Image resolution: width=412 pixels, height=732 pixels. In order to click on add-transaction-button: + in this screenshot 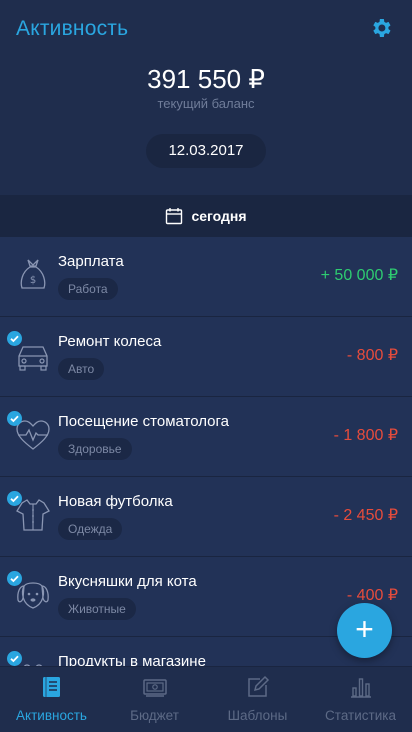, I will do `click(364, 630)`.